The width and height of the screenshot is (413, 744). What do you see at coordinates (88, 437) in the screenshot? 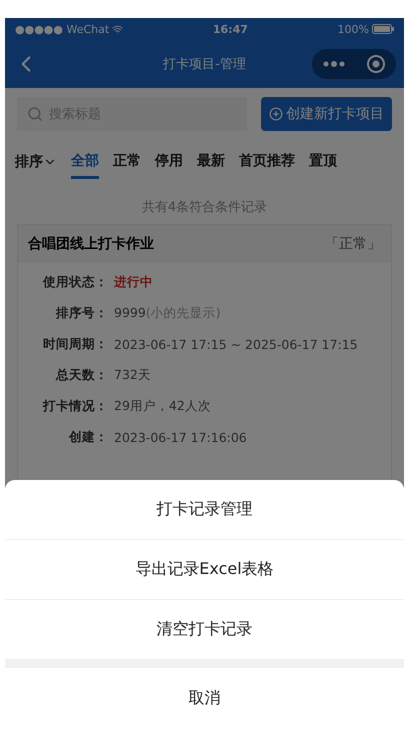
I see `field-label: 创建：` at bounding box center [88, 437].